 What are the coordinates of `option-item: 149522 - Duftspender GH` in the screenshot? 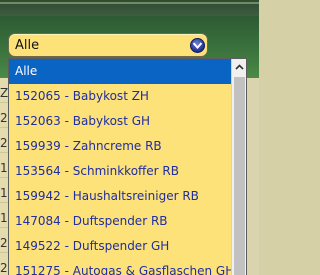 It's located at (120, 246).